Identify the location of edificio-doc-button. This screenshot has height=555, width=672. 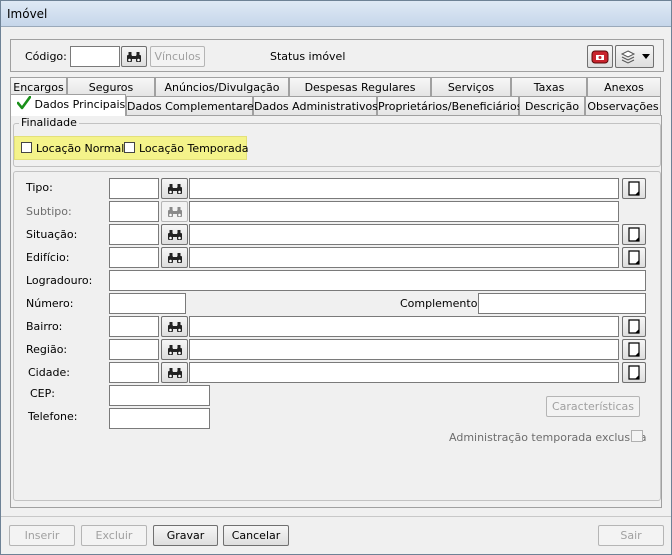
(634, 257).